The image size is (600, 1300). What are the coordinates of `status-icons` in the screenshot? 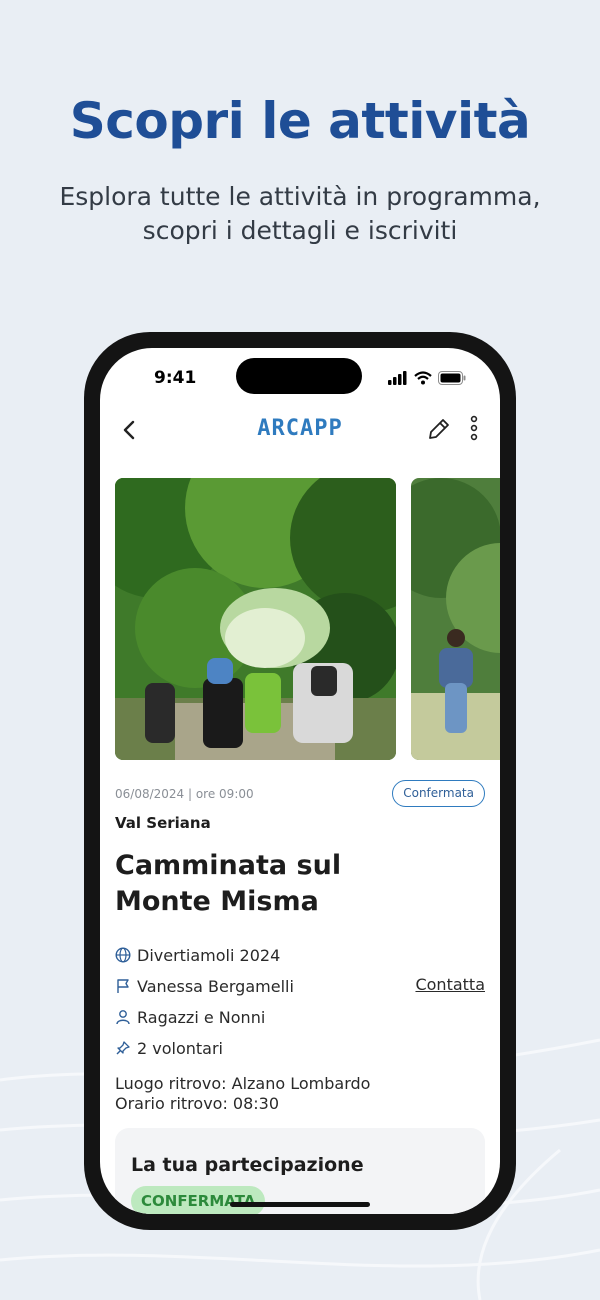 It's located at (427, 378).